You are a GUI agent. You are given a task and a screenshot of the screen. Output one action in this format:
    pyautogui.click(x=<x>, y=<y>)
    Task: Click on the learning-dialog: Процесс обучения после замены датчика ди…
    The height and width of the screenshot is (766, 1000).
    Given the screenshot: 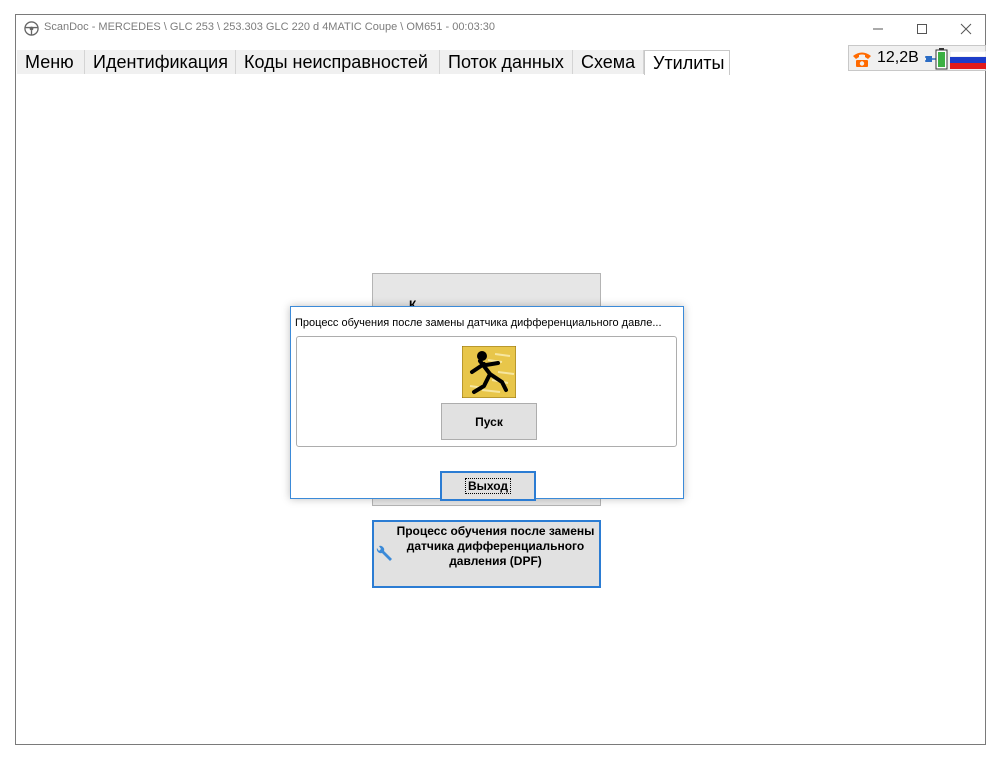 What is the action you would take?
    pyautogui.click(x=487, y=403)
    